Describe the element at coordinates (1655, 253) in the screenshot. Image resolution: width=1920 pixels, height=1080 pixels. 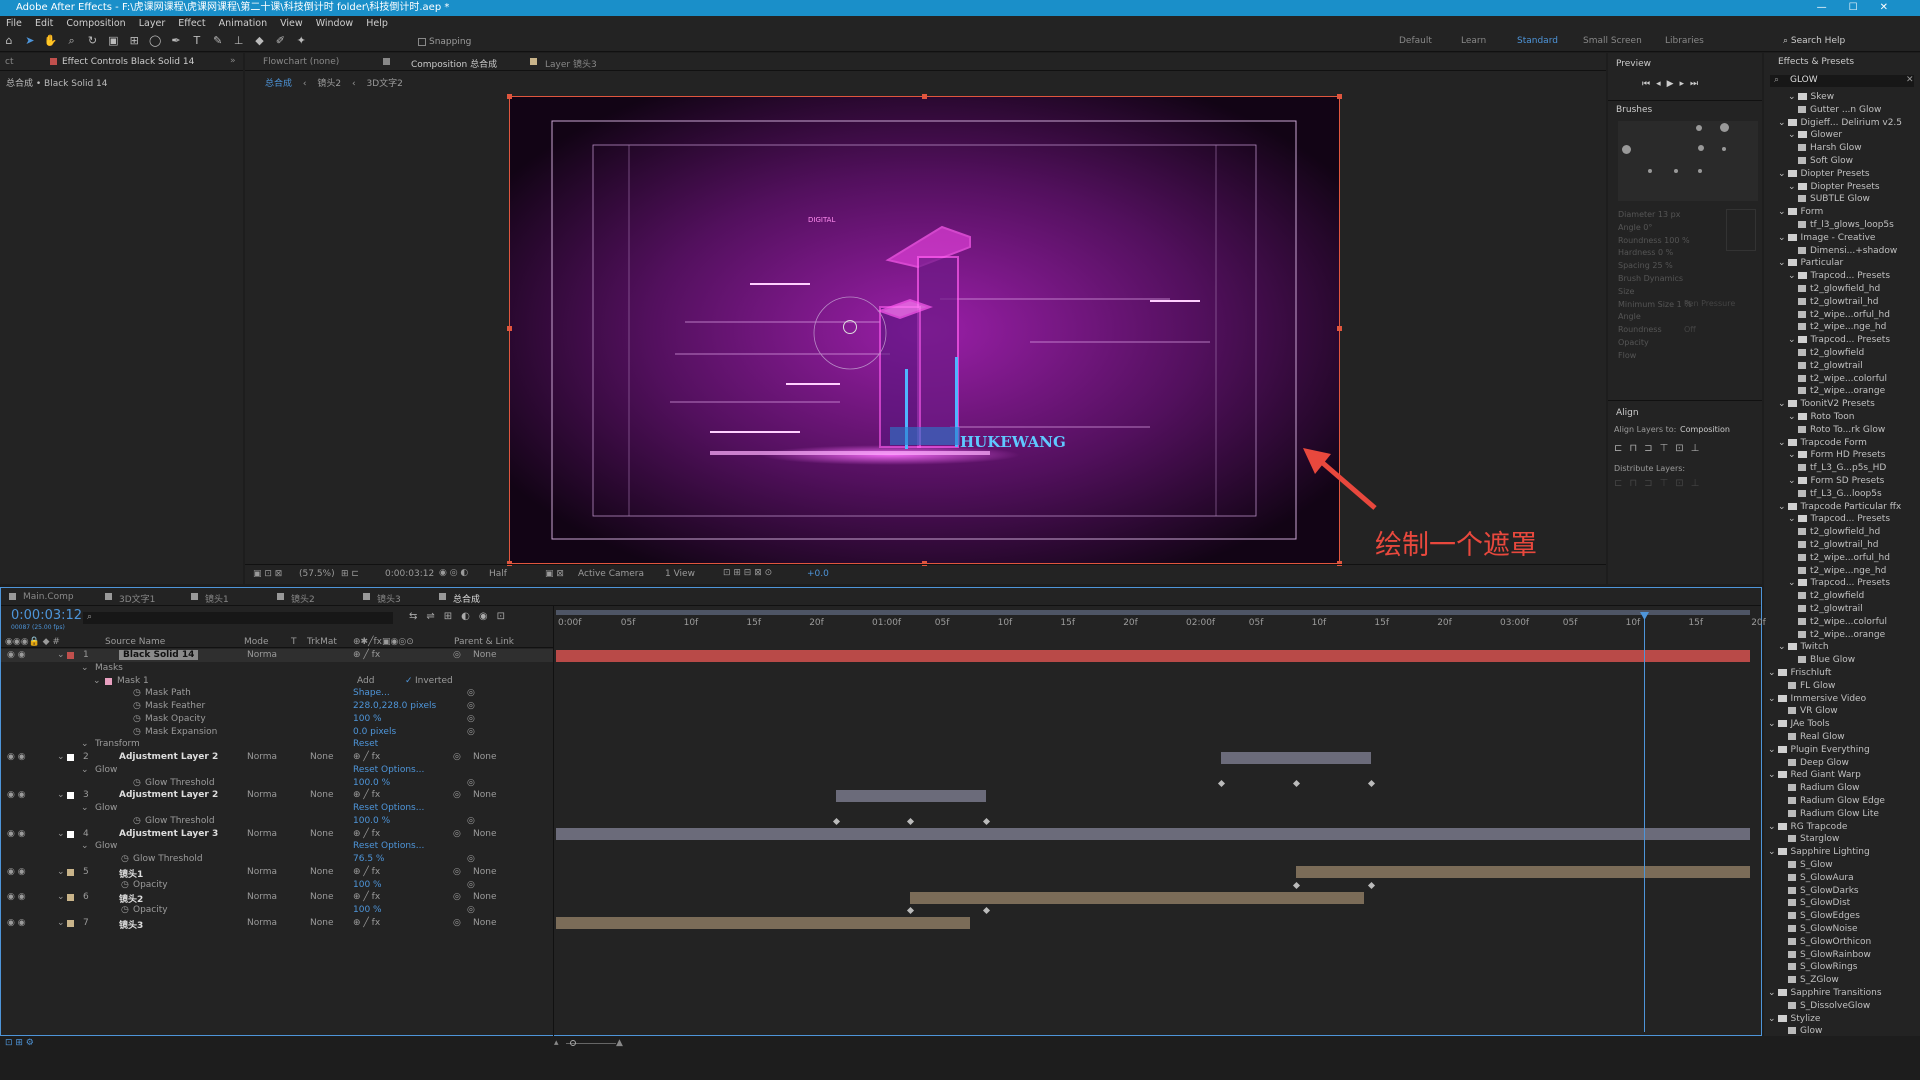
I see `brush-hardness: Hardness 0 %` at that location.